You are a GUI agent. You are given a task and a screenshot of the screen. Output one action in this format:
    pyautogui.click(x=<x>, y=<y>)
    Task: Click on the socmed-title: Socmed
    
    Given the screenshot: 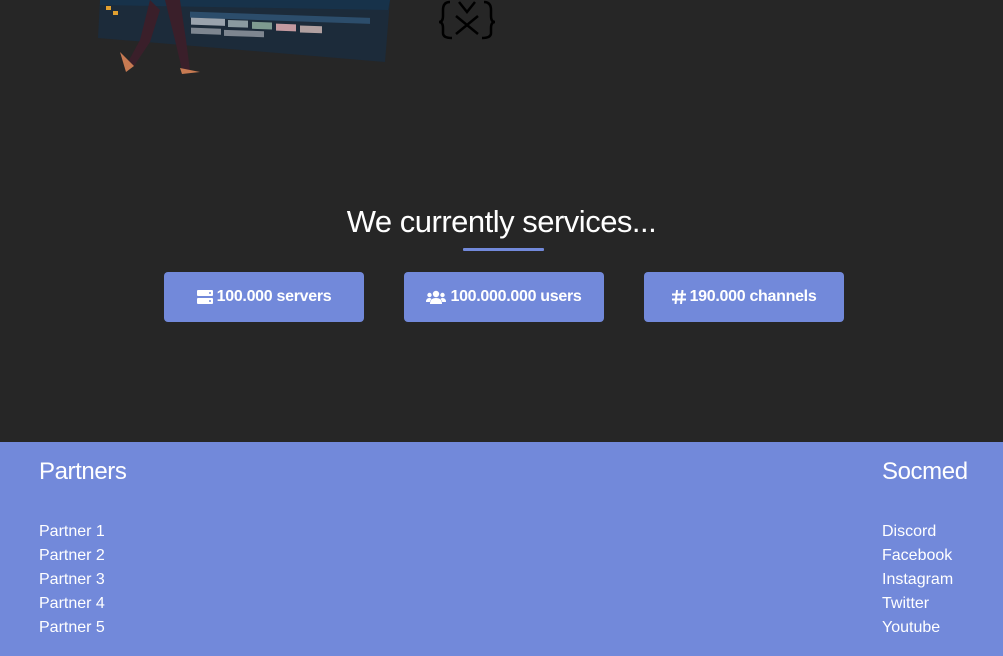 What is the action you would take?
    pyautogui.click(x=925, y=471)
    